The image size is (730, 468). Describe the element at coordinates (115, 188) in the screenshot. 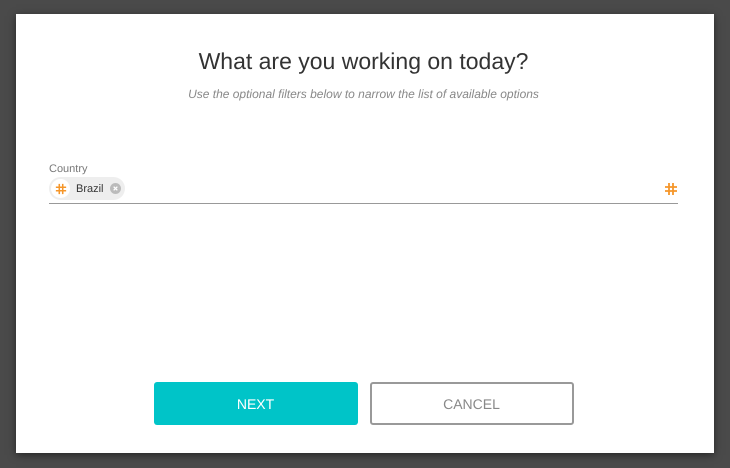

I see `remove-chip-icon` at that location.